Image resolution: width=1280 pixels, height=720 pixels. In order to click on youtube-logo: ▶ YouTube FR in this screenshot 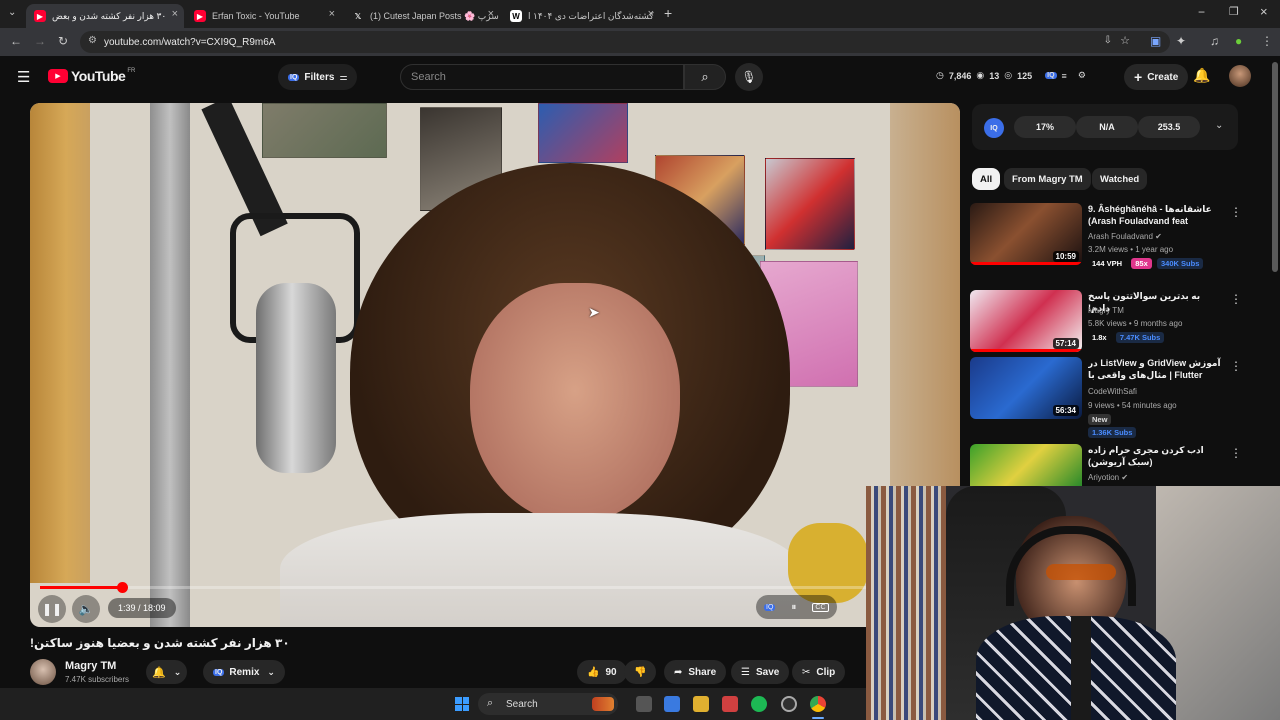, I will do `click(91, 76)`.